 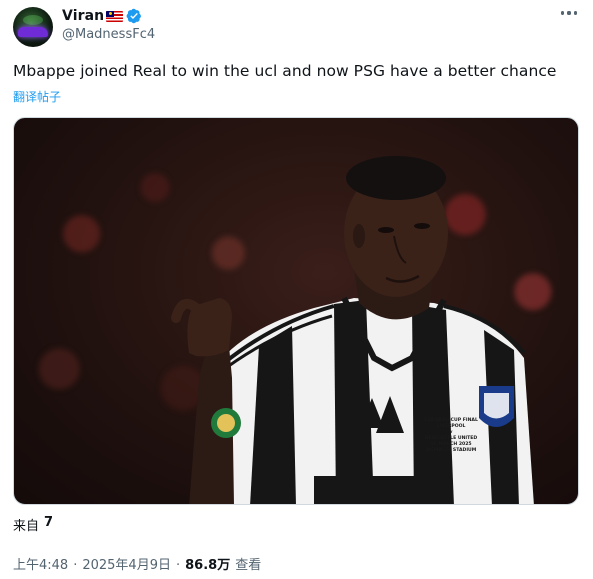 What do you see at coordinates (48, 524) in the screenshot?
I see `source-value: 7` at bounding box center [48, 524].